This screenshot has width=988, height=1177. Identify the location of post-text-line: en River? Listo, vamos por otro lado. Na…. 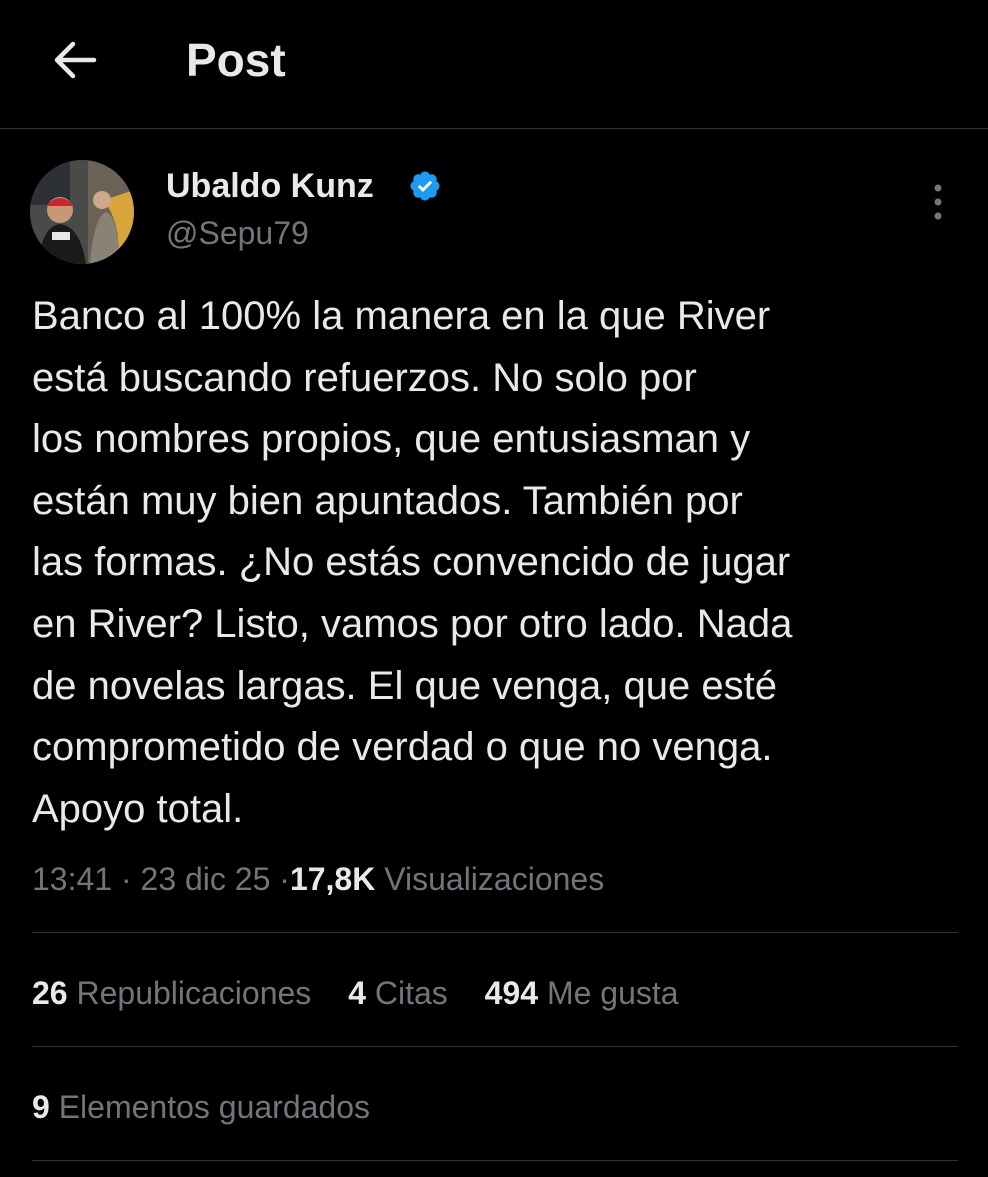
(412, 623).